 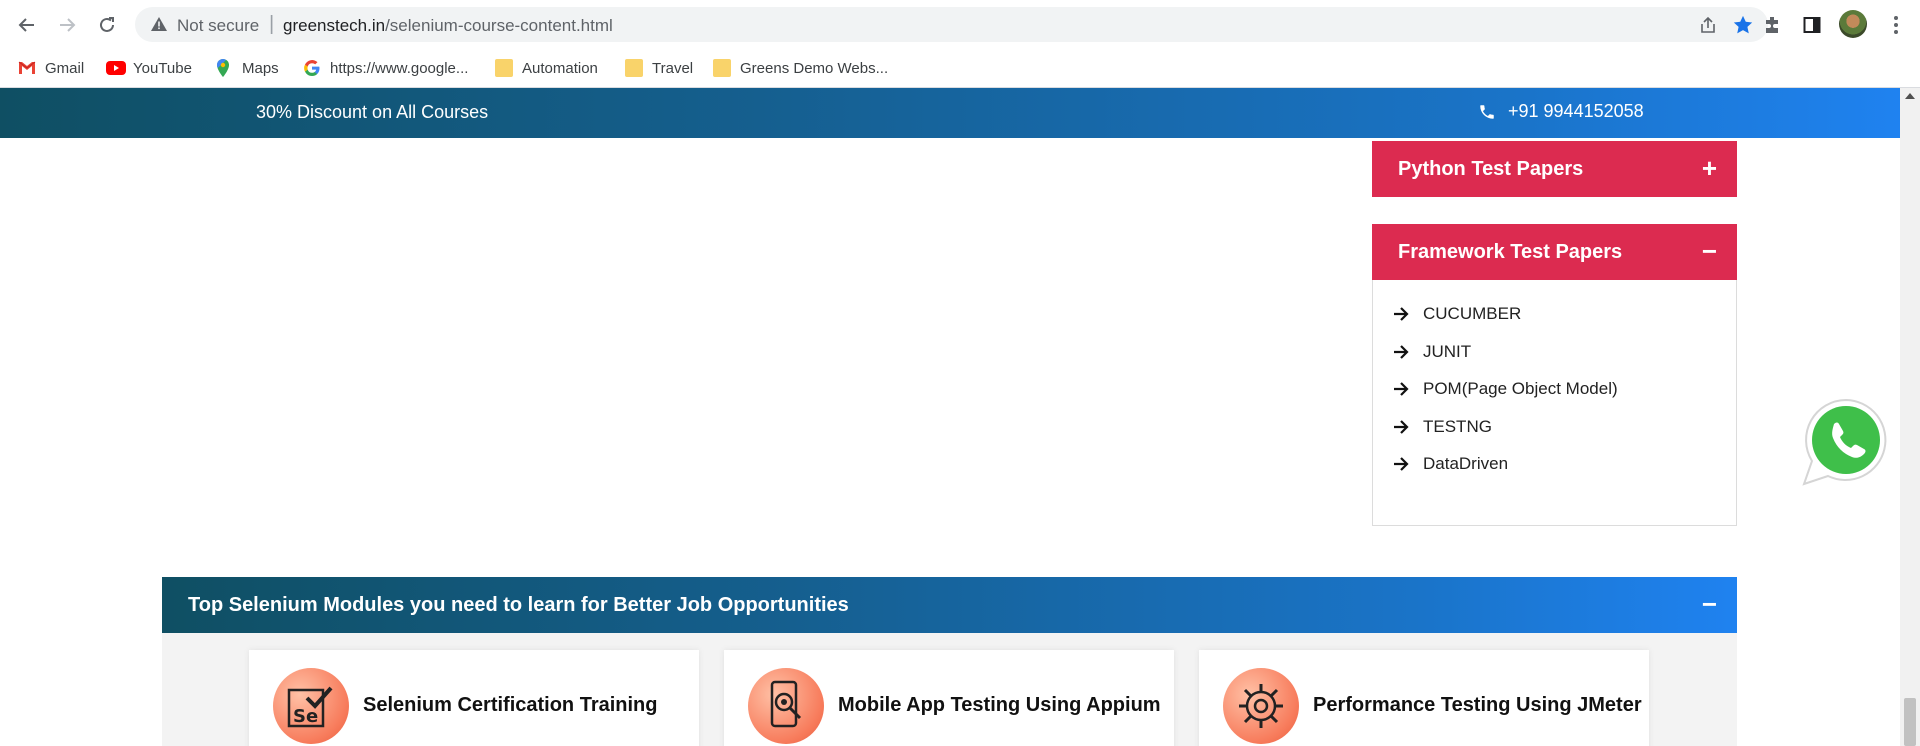 I want to click on module-card: Performance Testing Using JMeter, so click(x=1424, y=698).